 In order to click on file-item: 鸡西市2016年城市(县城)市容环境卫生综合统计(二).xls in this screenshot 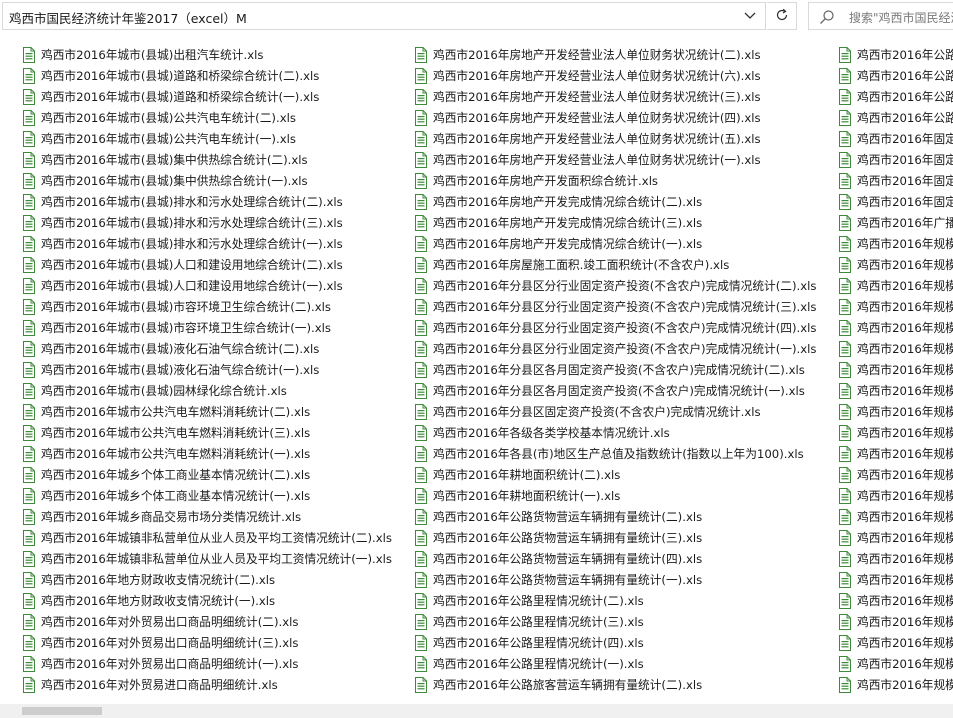, I will do `click(205, 306)`.